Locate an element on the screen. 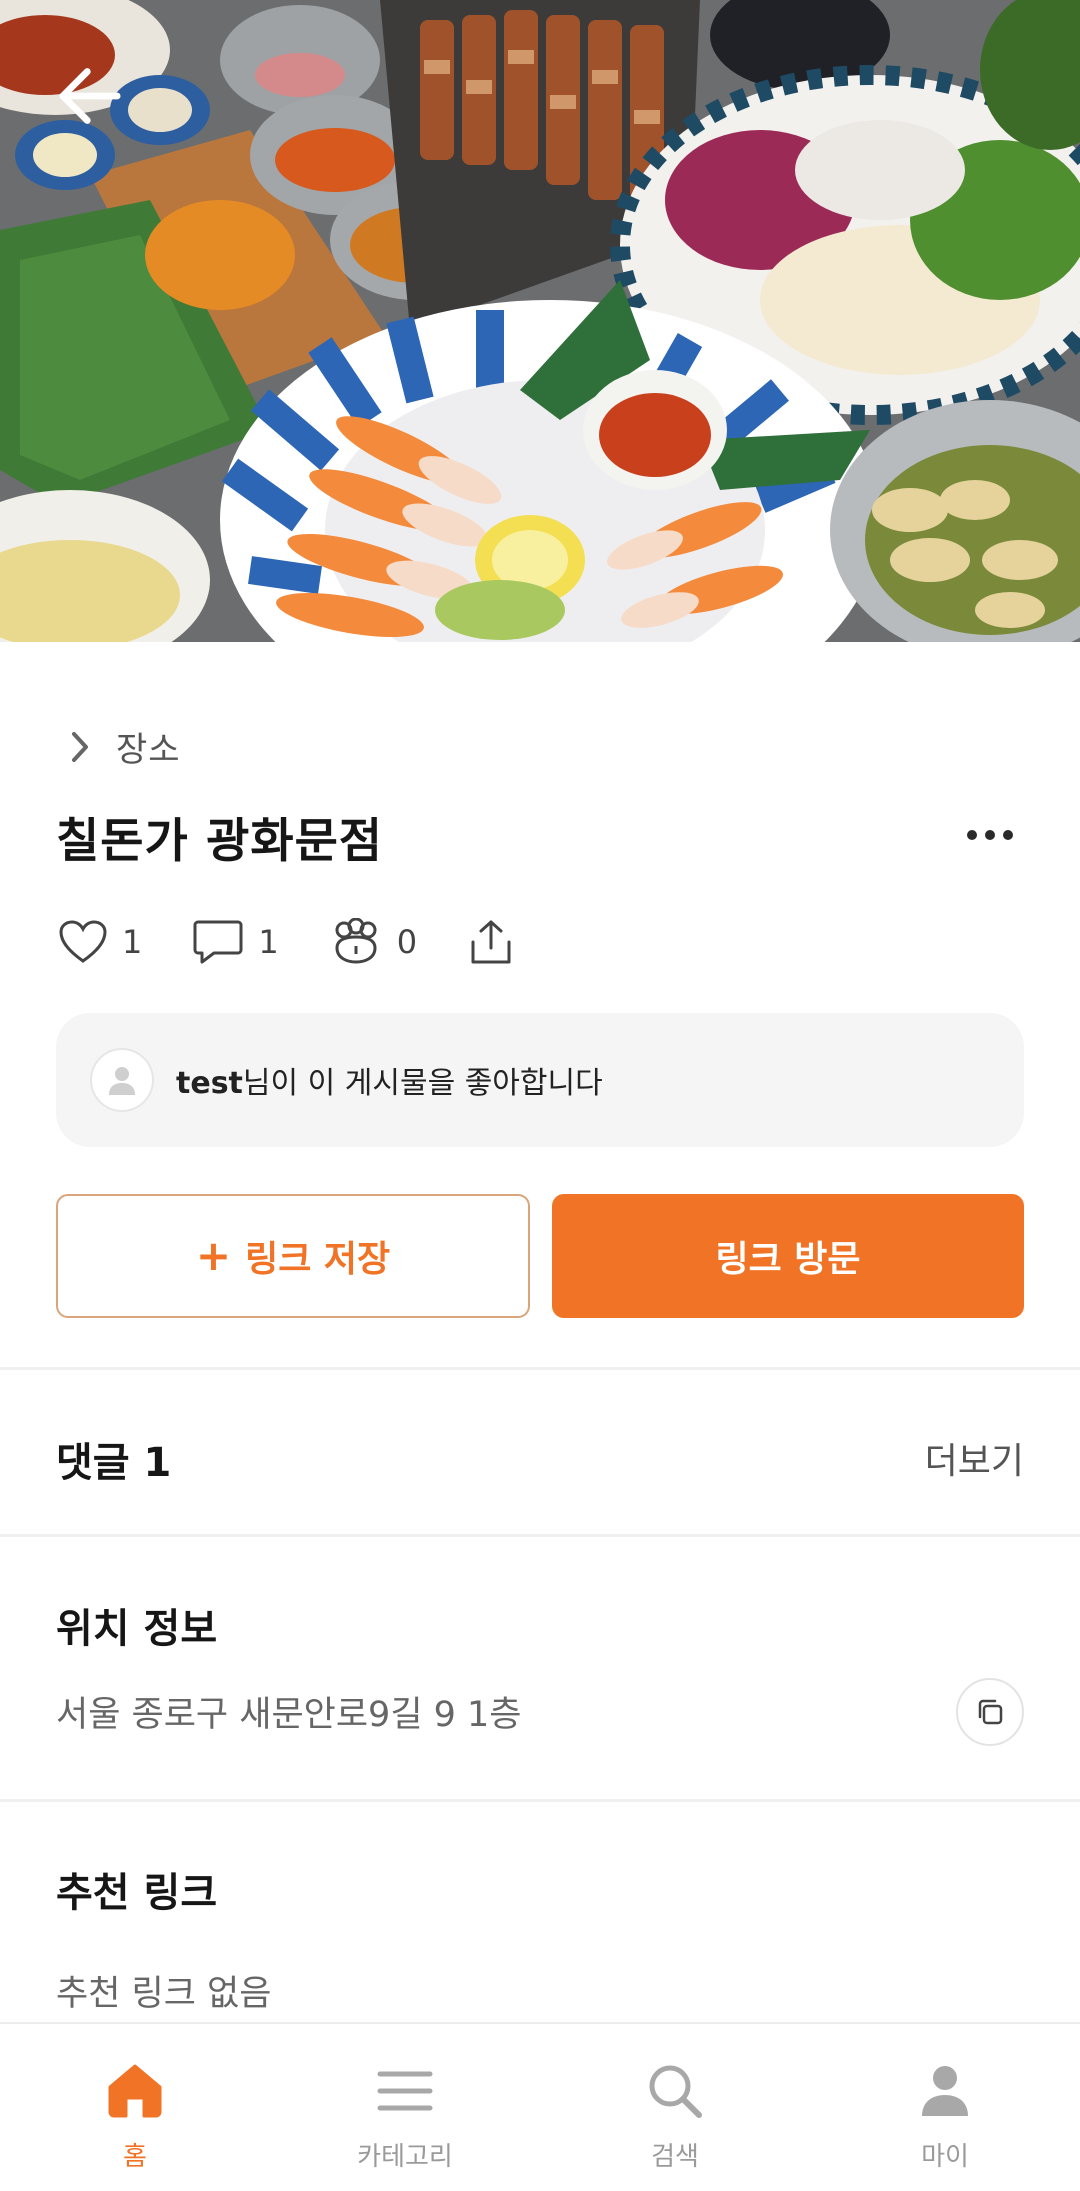  nav-my: 마이 is located at coordinates (945, 2107).